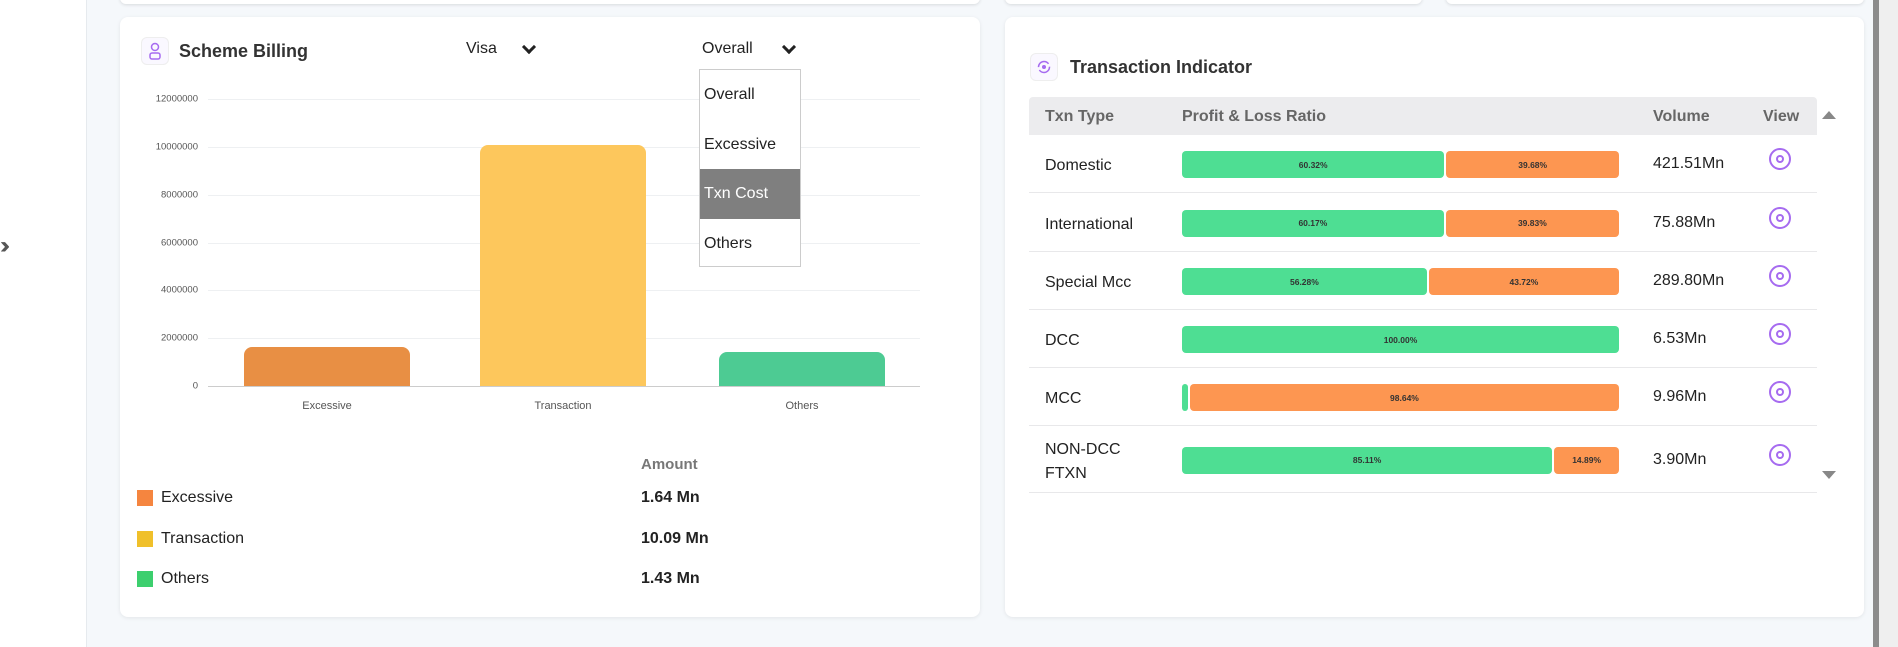  I want to click on loss-segment: 14.89%, so click(1586, 460).